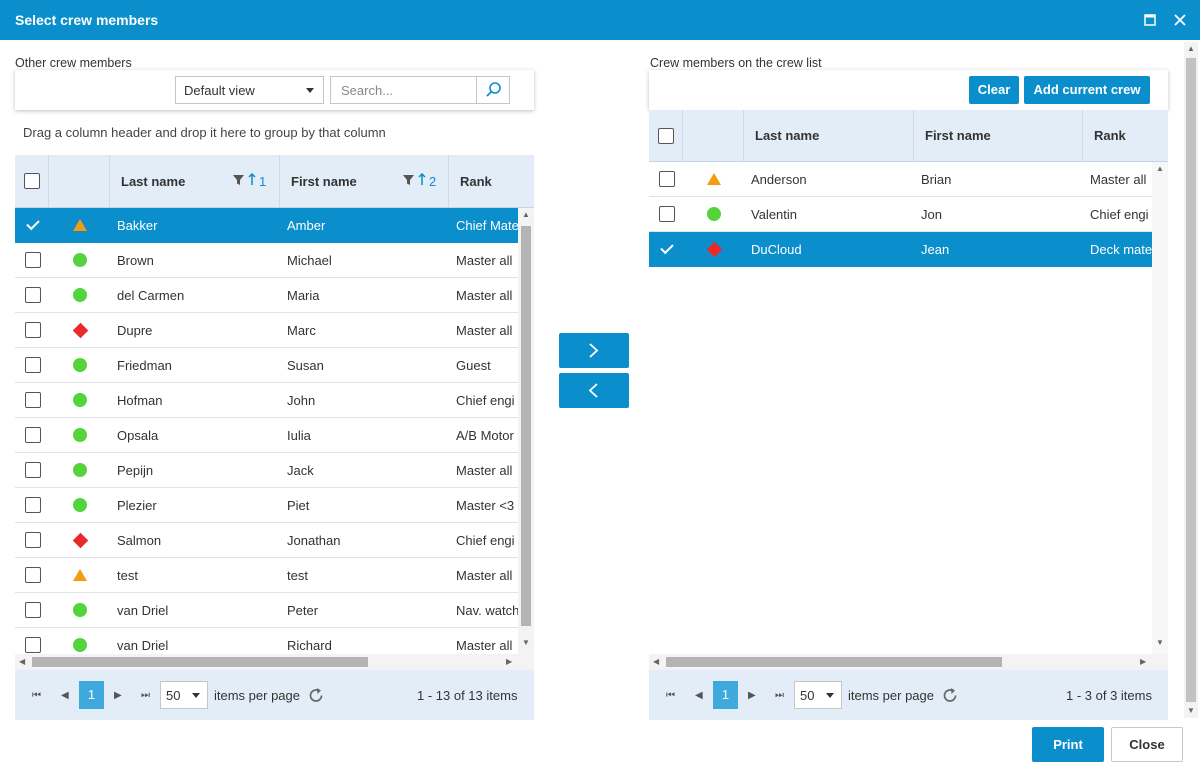 Image resolution: width=1200 pixels, height=770 pixels. I want to click on table-row: Friedman Susan Guest, so click(266, 365).